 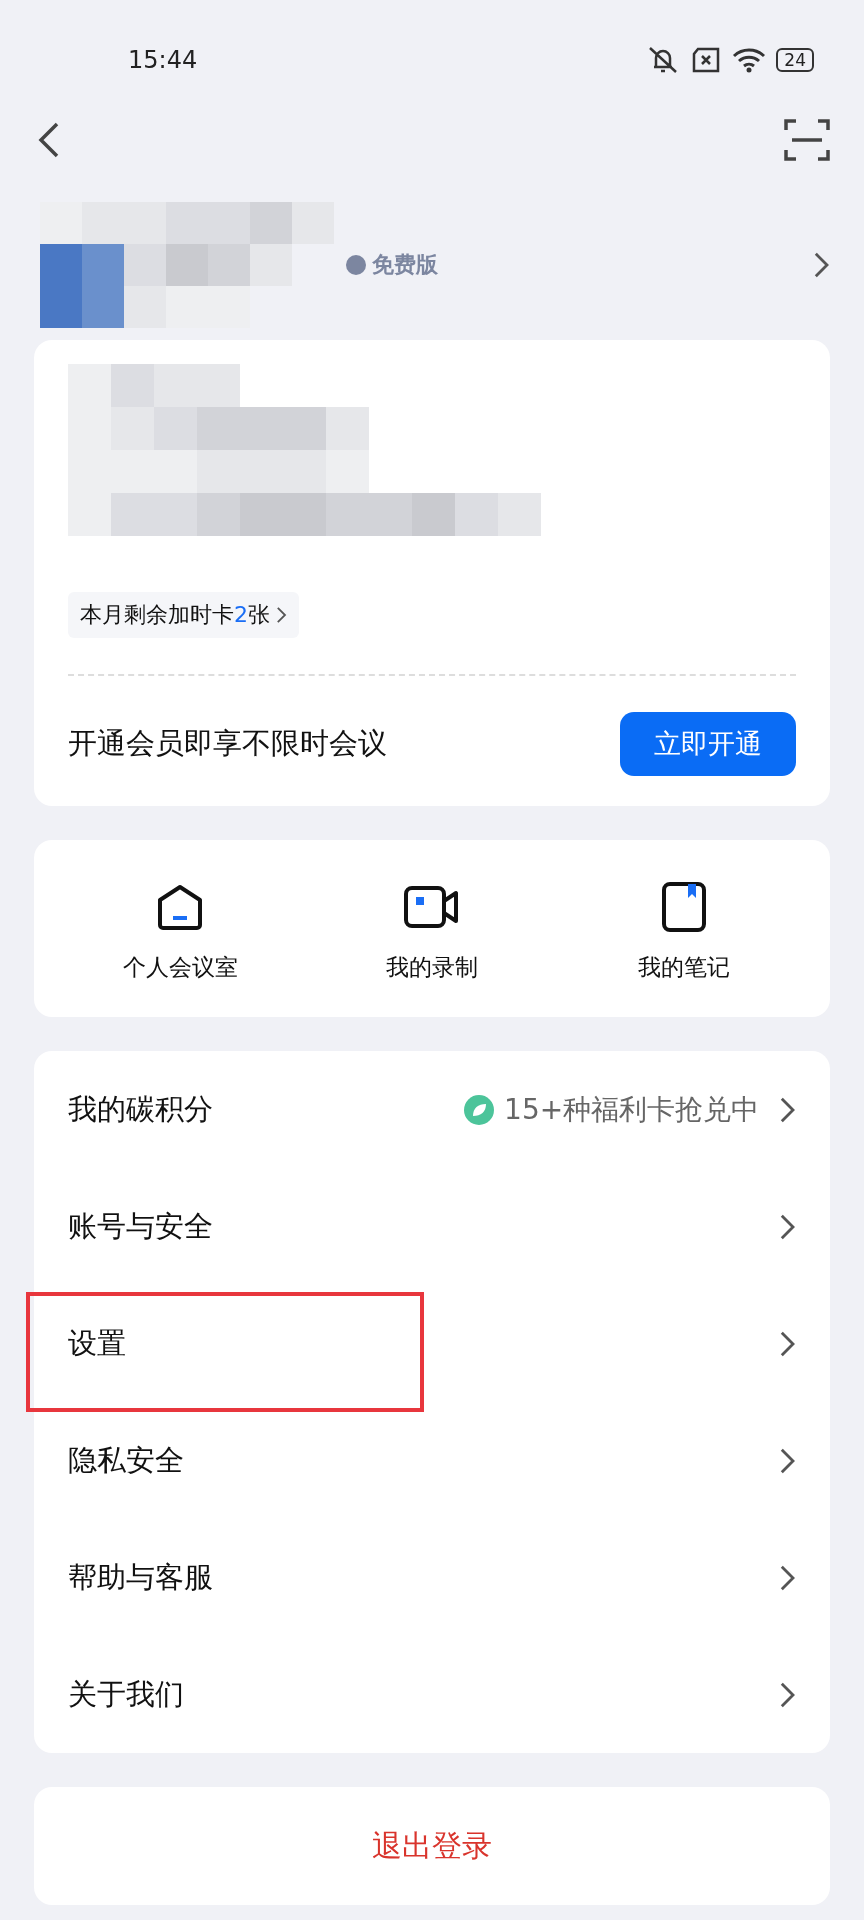 What do you see at coordinates (432, 932) in the screenshot?
I see `shortcut-button: 我的录制` at bounding box center [432, 932].